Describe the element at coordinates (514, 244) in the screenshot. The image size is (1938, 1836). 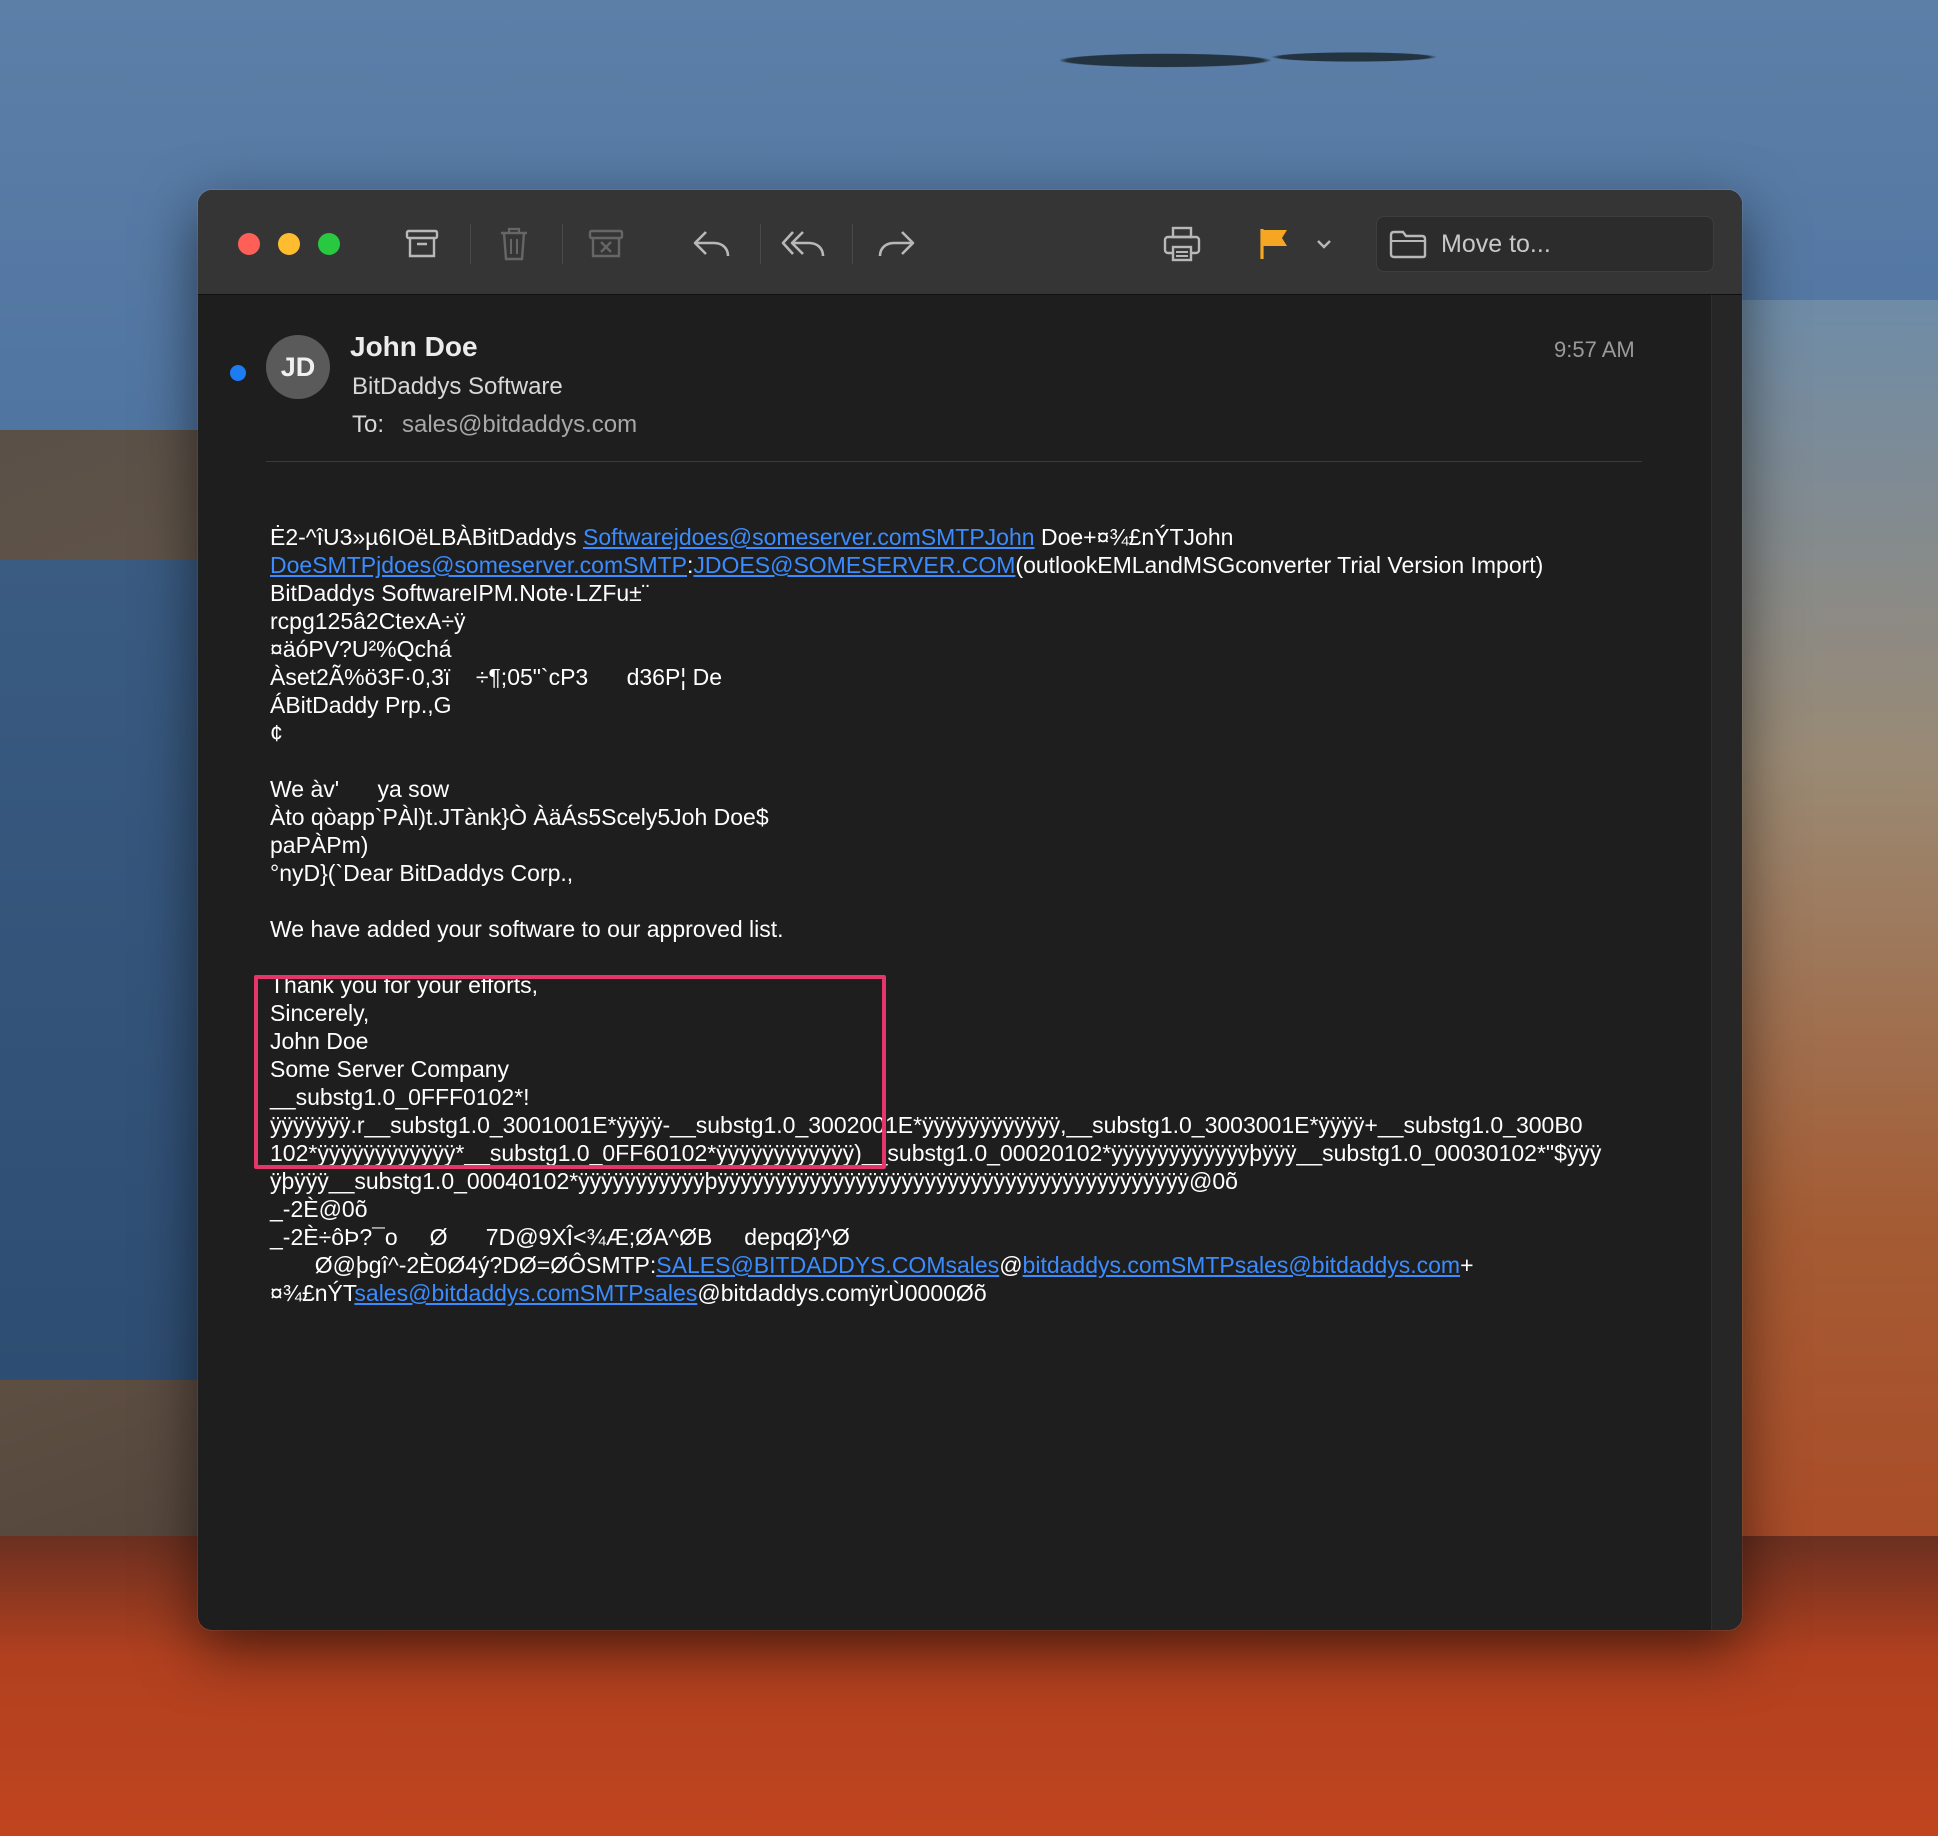
I see `trash-icon` at that location.